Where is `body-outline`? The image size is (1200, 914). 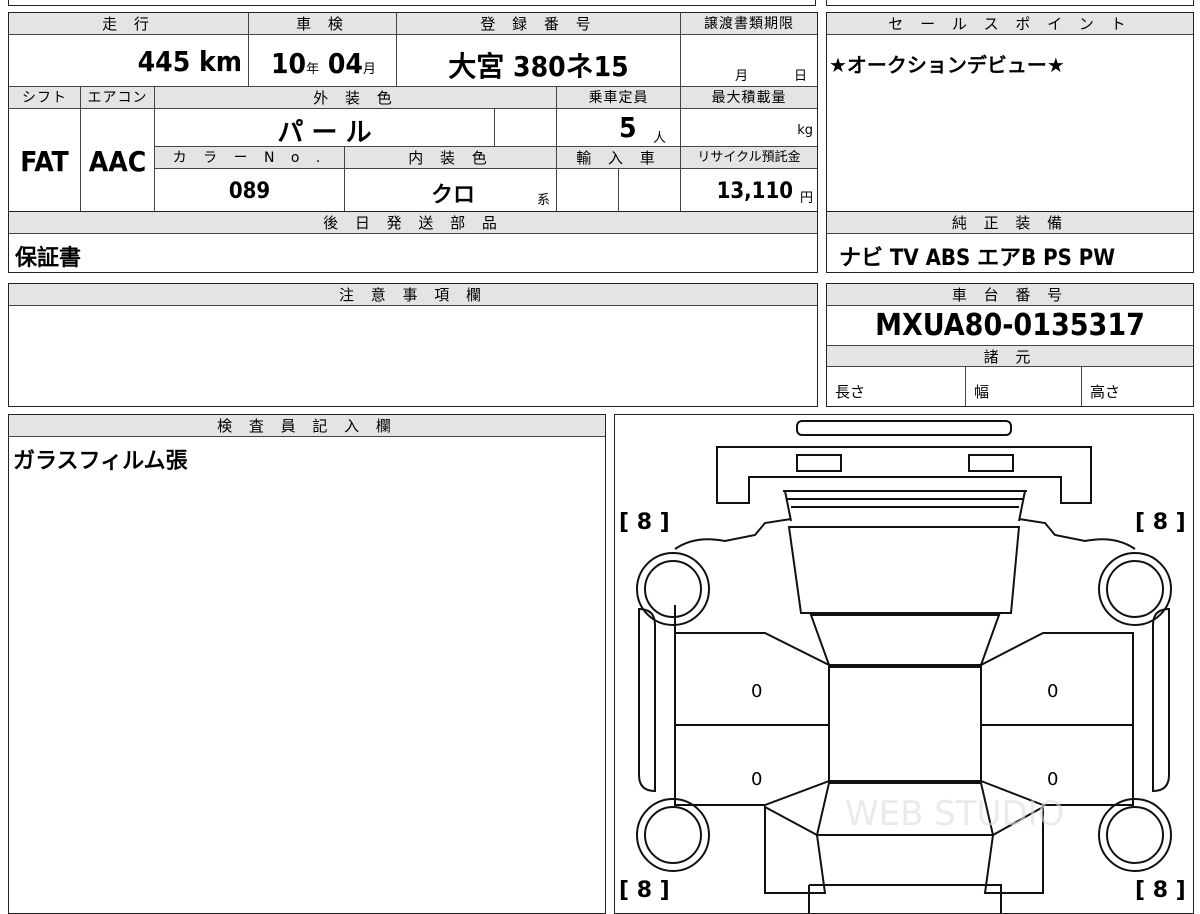 body-outline is located at coordinates (905, 534).